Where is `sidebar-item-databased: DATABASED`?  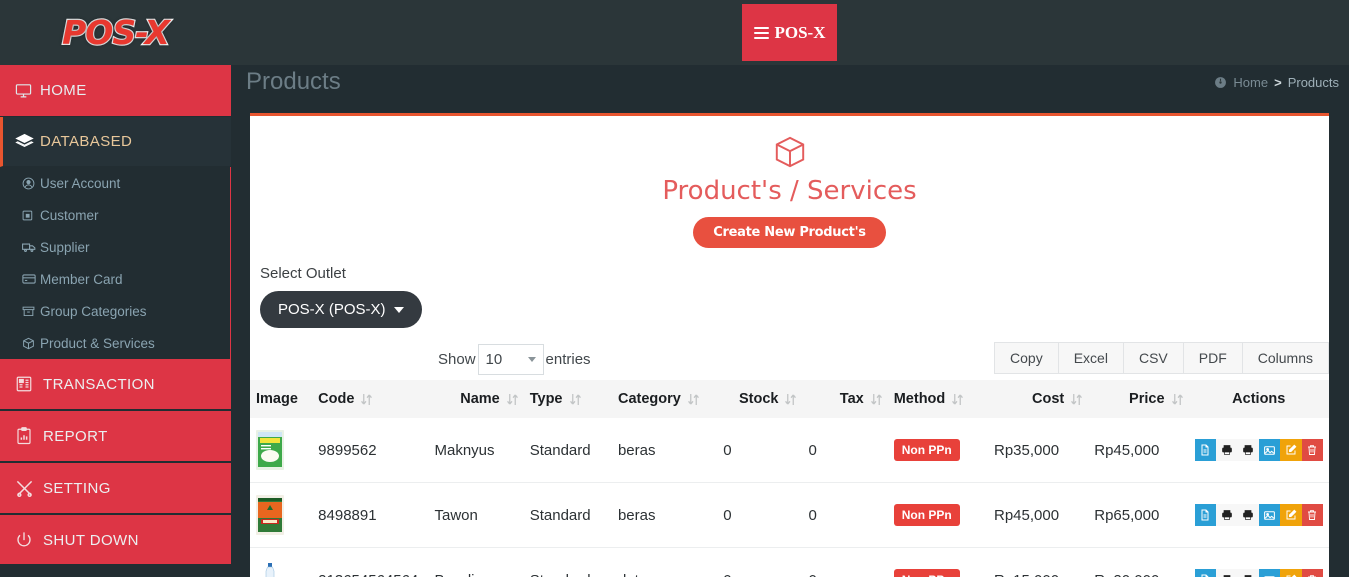 sidebar-item-databased: DATABASED is located at coordinates (115, 142).